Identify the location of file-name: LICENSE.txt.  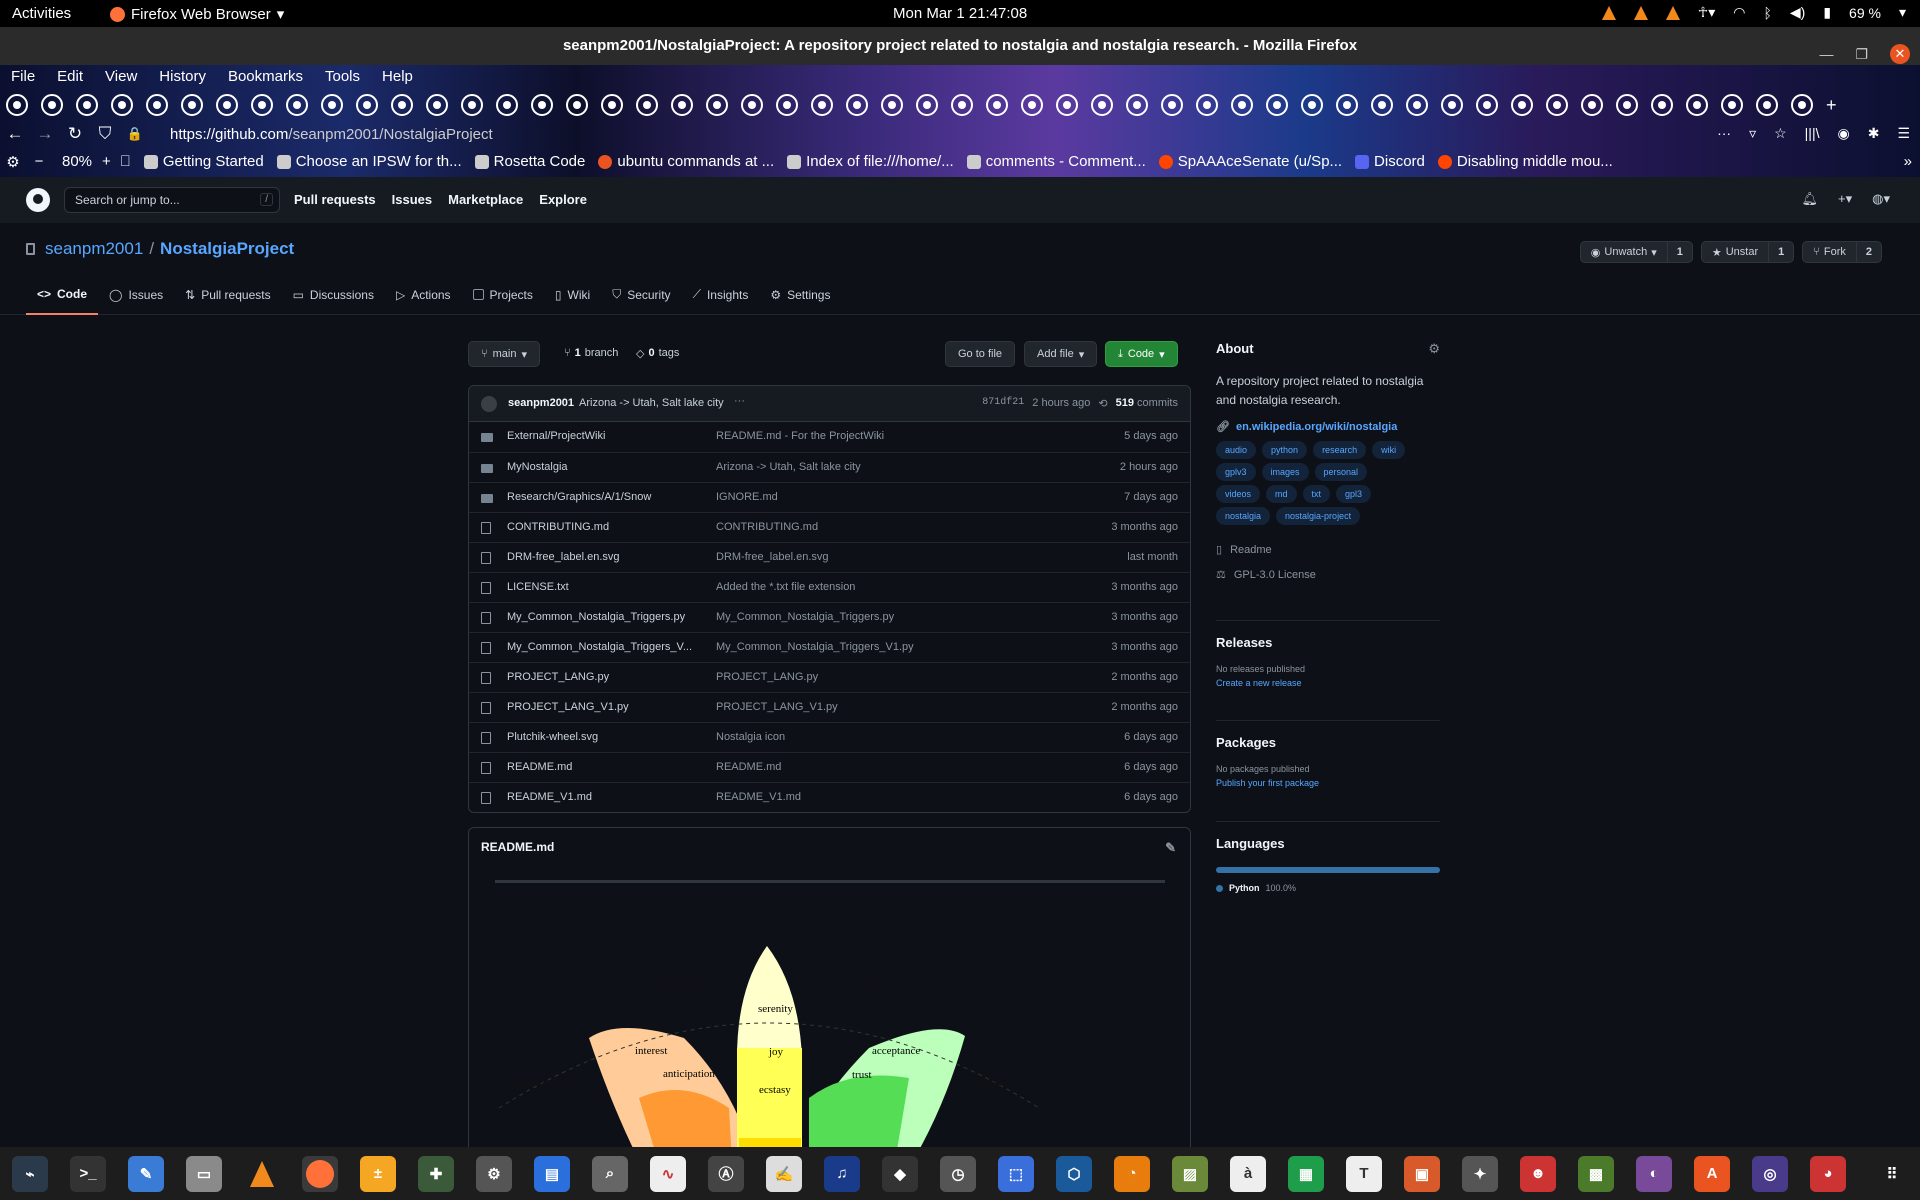
(607, 587).